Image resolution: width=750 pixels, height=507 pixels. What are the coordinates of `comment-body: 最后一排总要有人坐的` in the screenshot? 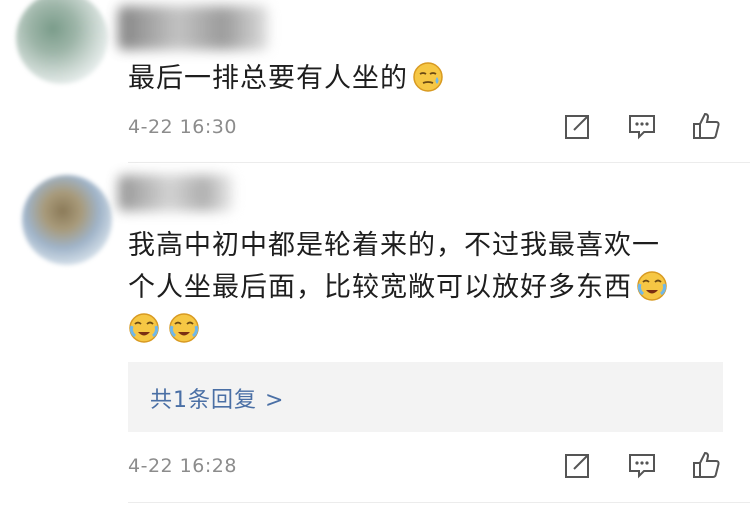 It's located at (268, 78).